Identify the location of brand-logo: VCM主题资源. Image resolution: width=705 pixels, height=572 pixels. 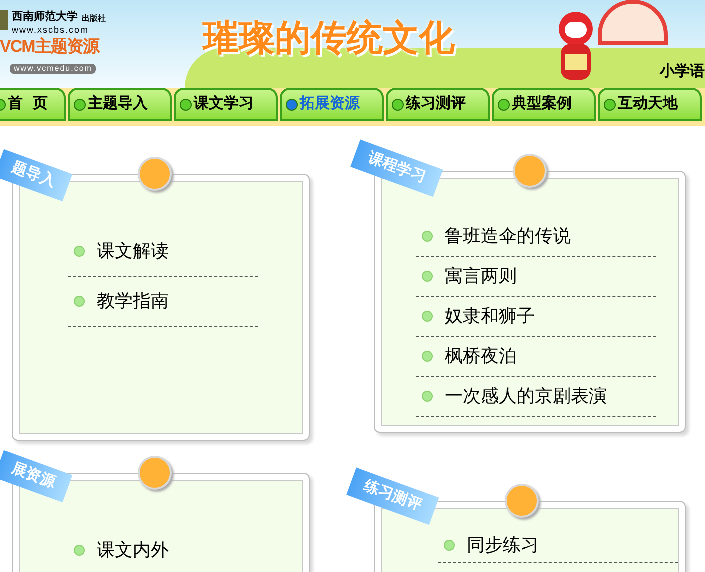
(49, 46).